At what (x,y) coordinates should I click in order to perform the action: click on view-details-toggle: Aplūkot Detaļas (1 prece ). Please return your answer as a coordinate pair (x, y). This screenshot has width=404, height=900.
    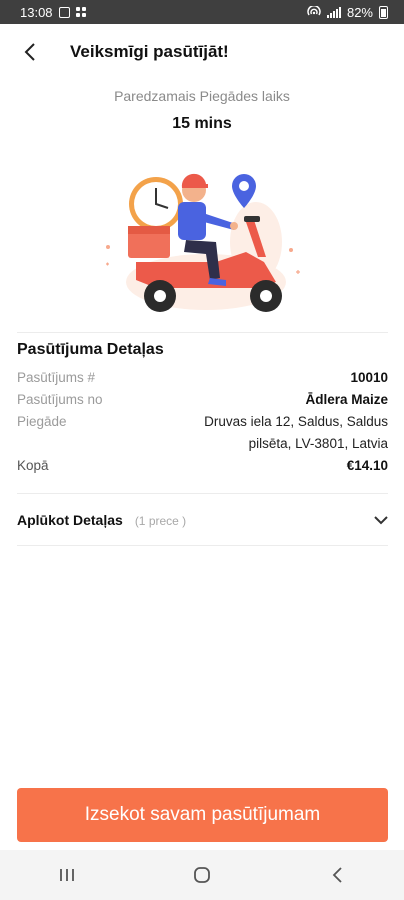
    Looking at the image, I should click on (202, 520).